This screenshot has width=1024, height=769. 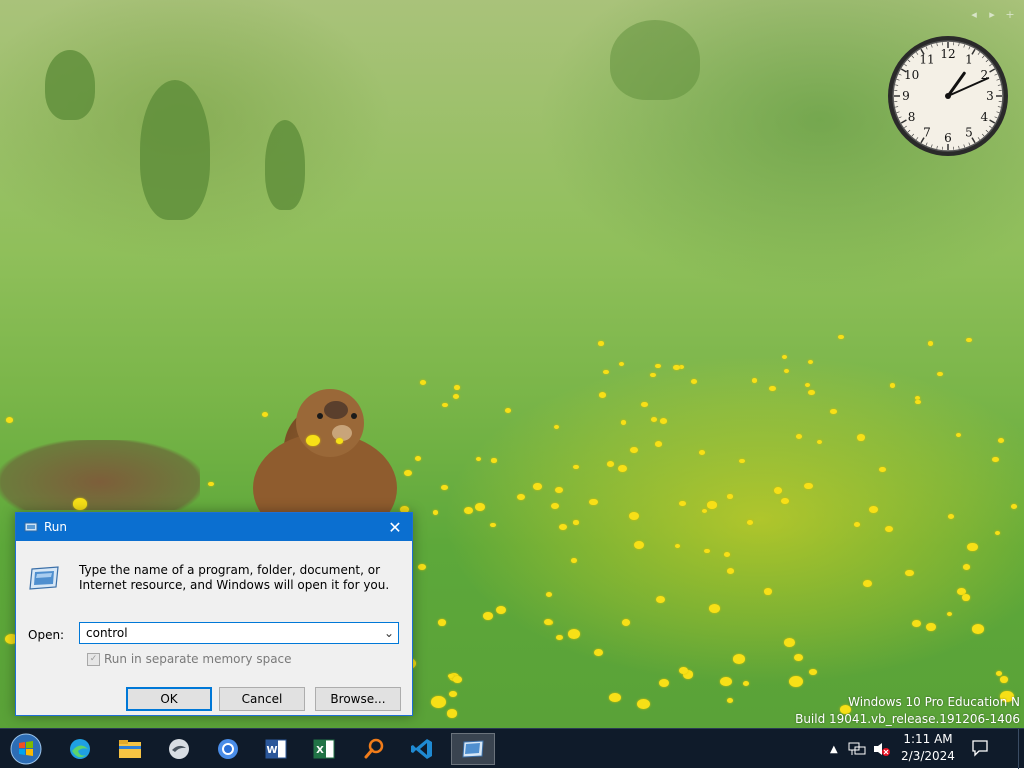 What do you see at coordinates (969, 60) in the screenshot?
I see `clock-number: 1` at bounding box center [969, 60].